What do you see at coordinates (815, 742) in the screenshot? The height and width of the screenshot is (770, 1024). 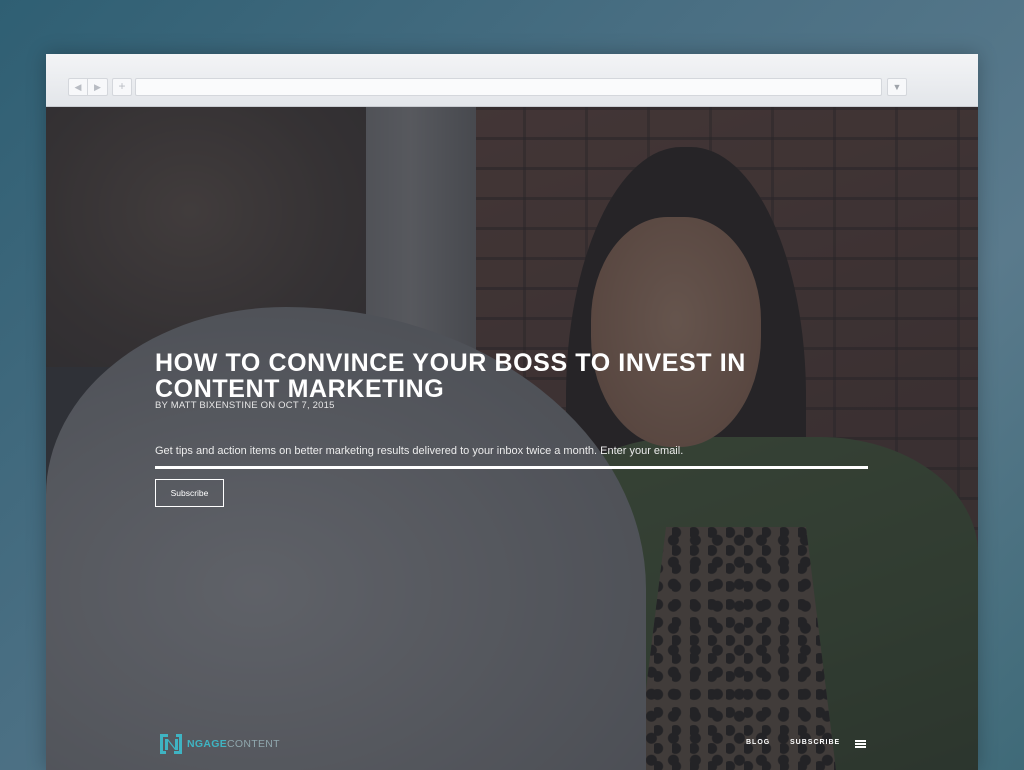 I see `nav-subscribe-link: SUBSCRIBE` at bounding box center [815, 742].